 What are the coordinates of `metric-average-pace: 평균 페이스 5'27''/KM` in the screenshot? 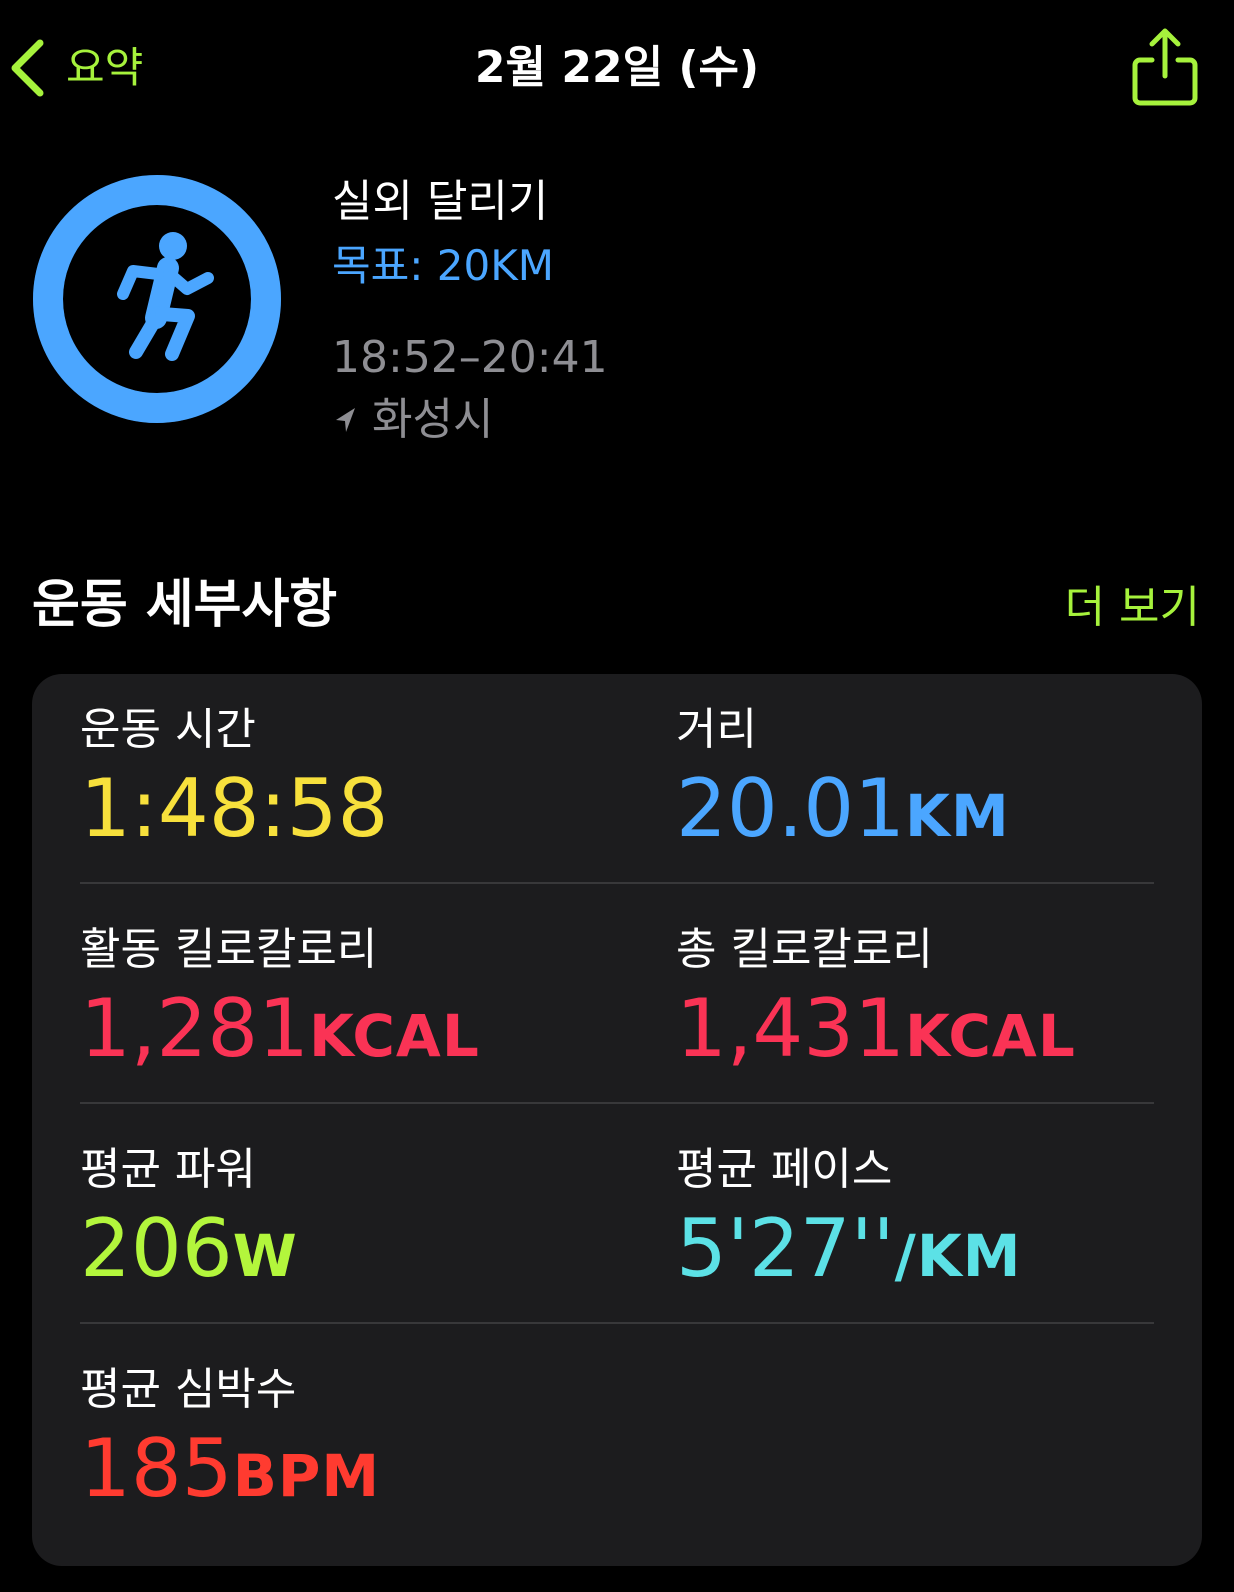 It's located at (936, 1225).